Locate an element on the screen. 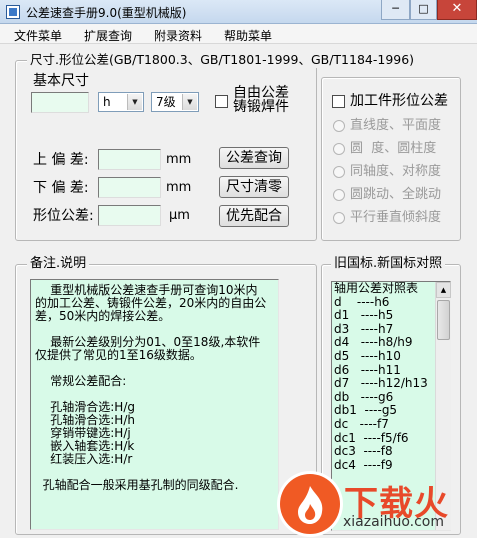  radio-runout-label: 圆跳动、全跳动 is located at coordinates (396, 194).